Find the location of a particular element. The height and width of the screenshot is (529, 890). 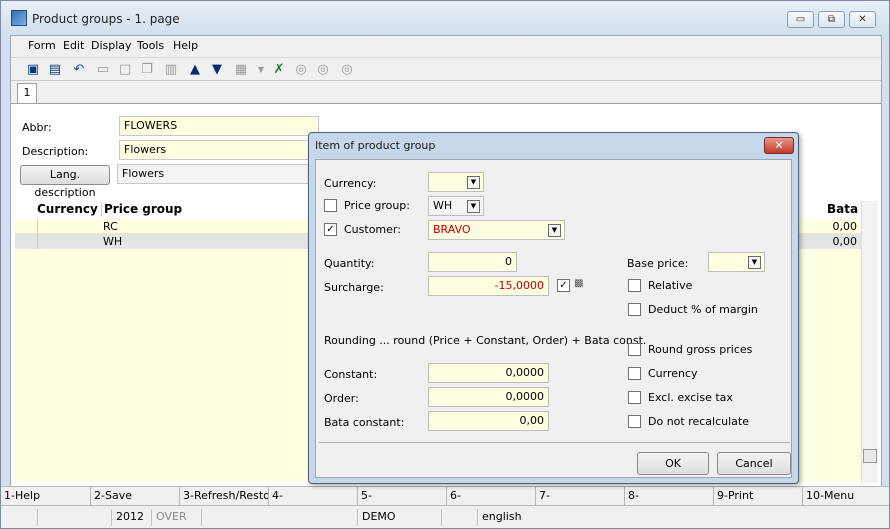

menu-form: Form is located at coordinates (42, 45).